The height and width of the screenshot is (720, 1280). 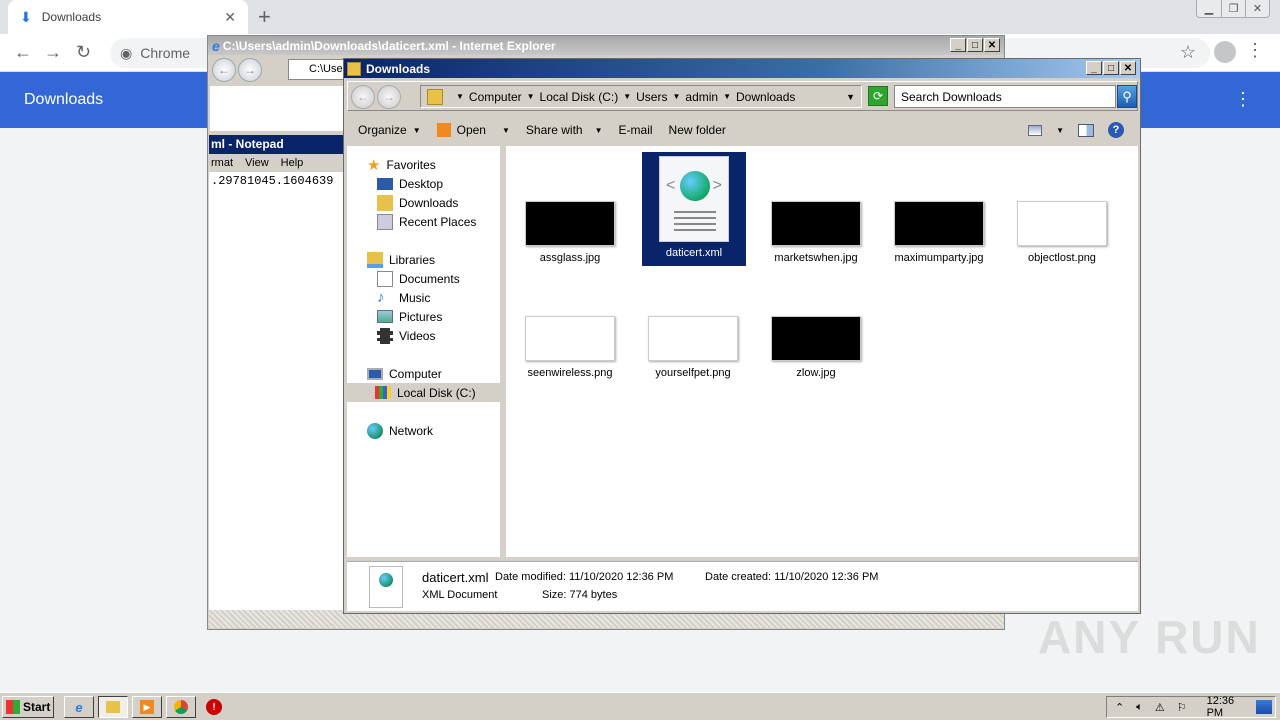 I want to click on nav-documents: Documents, so click(x=418, y=278).